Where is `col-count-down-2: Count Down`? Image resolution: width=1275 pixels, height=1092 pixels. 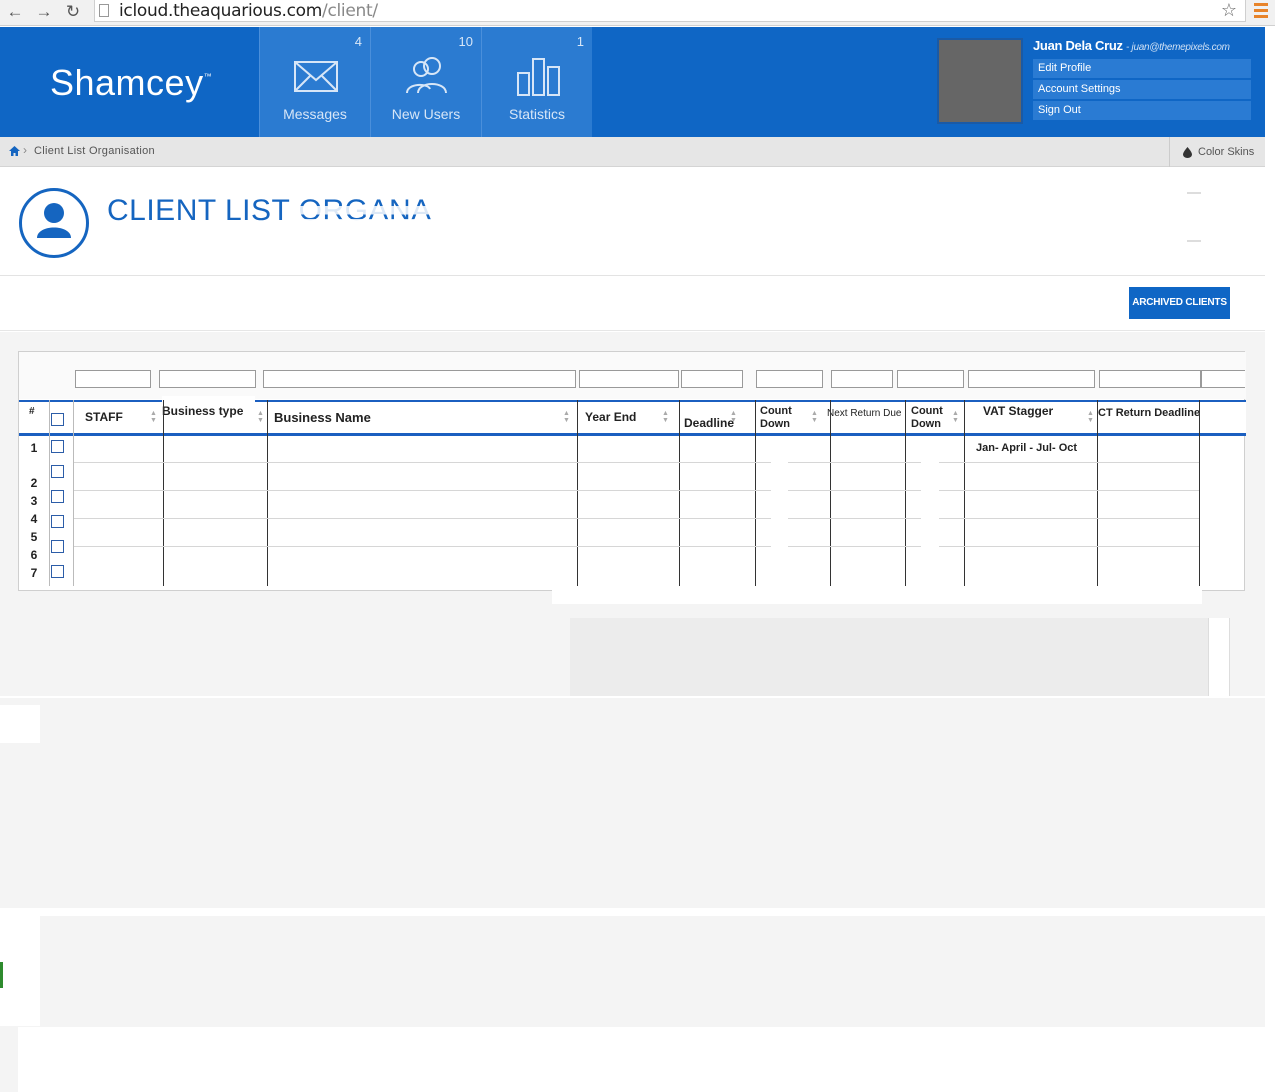
col-count-down-2: Count Down is located at coordinates (933, 417).